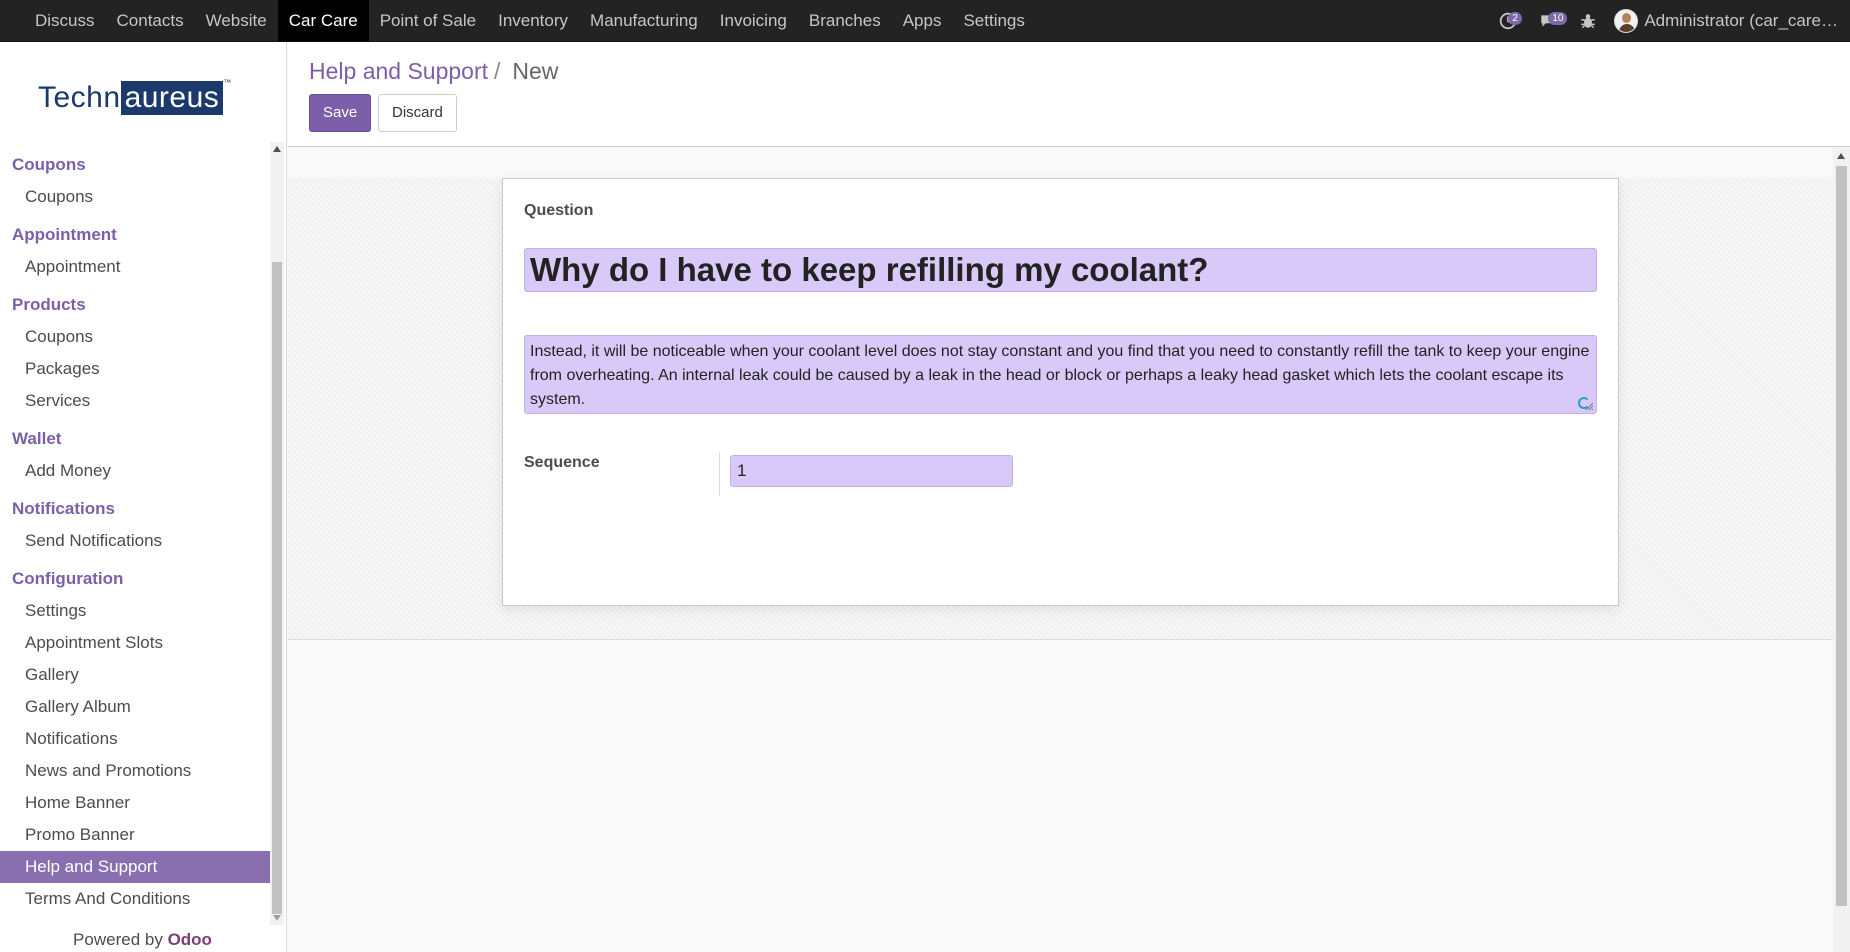 This screenshot has width=1850, height=952. I want to click on breadcrumb-parent-link: Help and Support, so click(398, 71).